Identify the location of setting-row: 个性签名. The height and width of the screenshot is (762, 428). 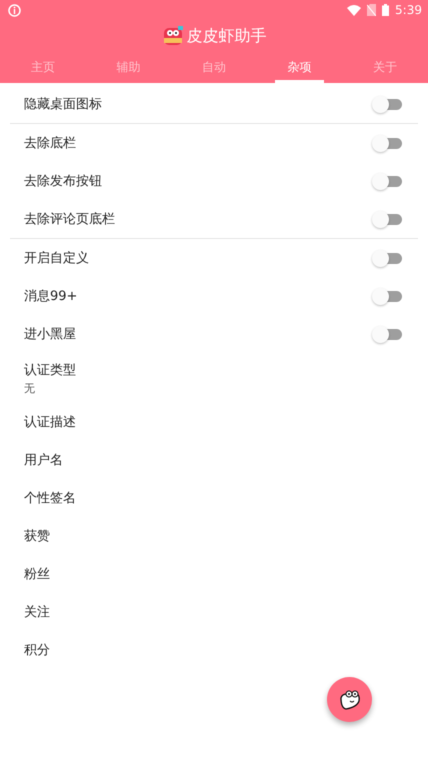
(214, 498).